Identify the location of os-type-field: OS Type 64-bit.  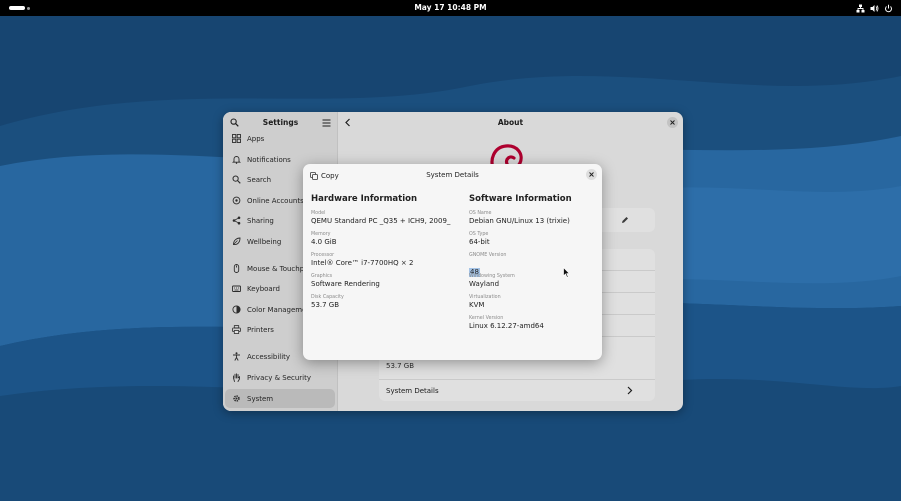
(539, 241).